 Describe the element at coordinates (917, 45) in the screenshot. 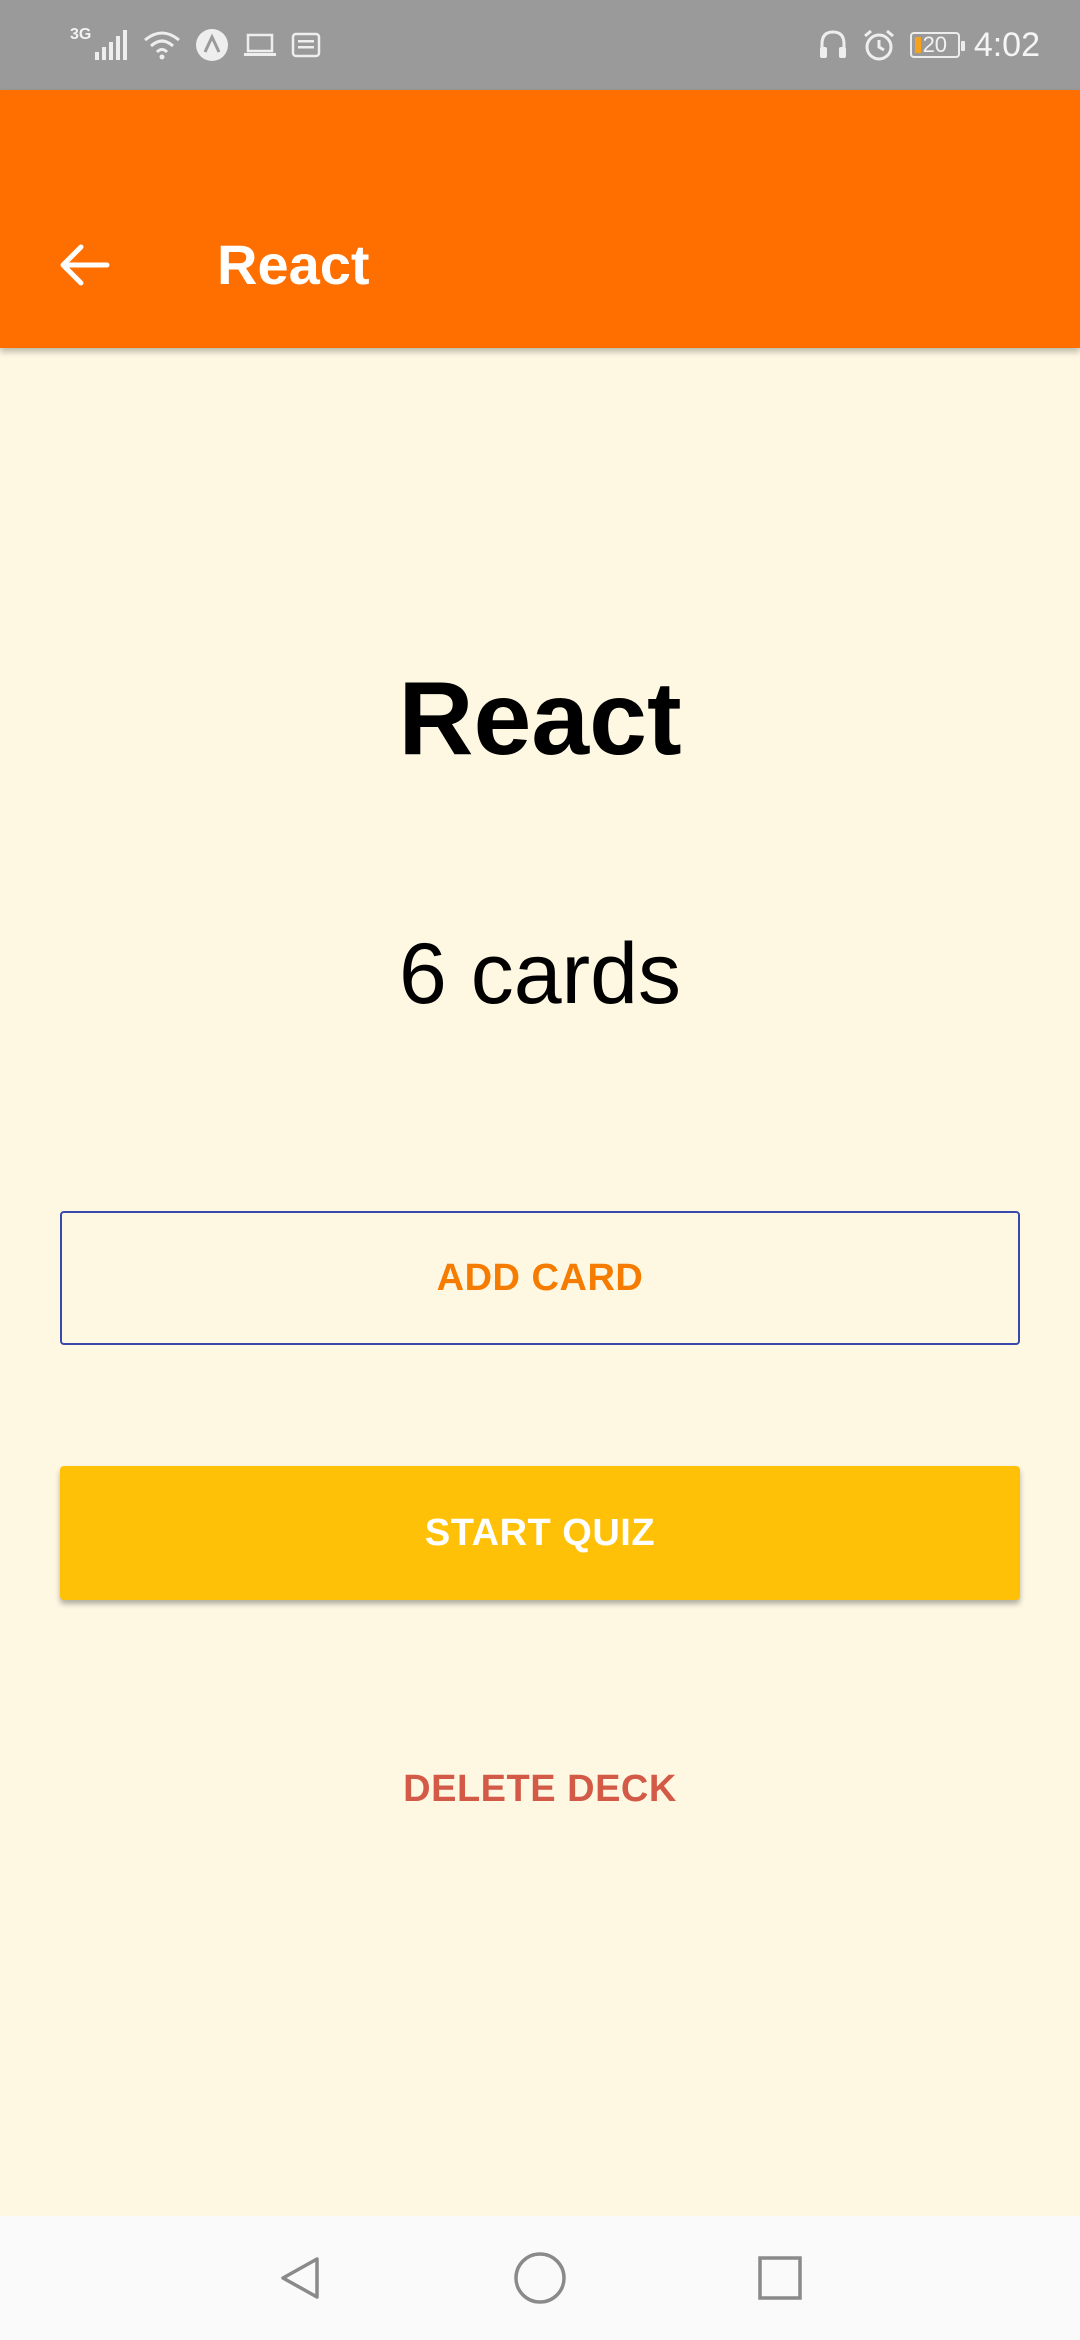

I see `battery-charge-indicator` at that location.